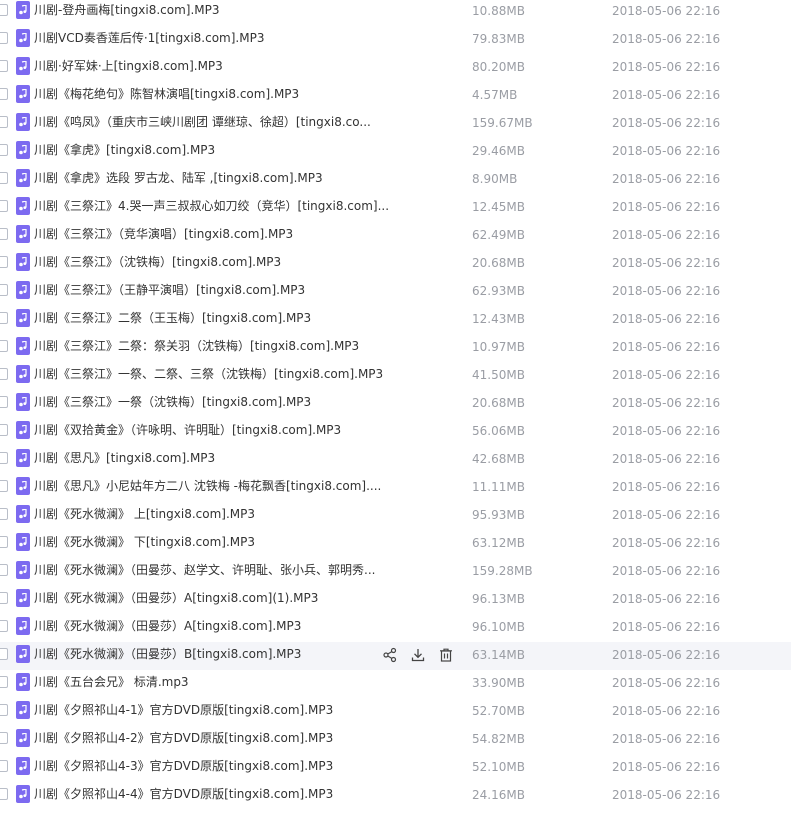 The image size is (791, 813). What do you see at coordinates (214, 150) in the screenshot?
I see `file-name: 川剧《拿虎》[tingxi8.com].MP3` at bounding box center [214, 150].